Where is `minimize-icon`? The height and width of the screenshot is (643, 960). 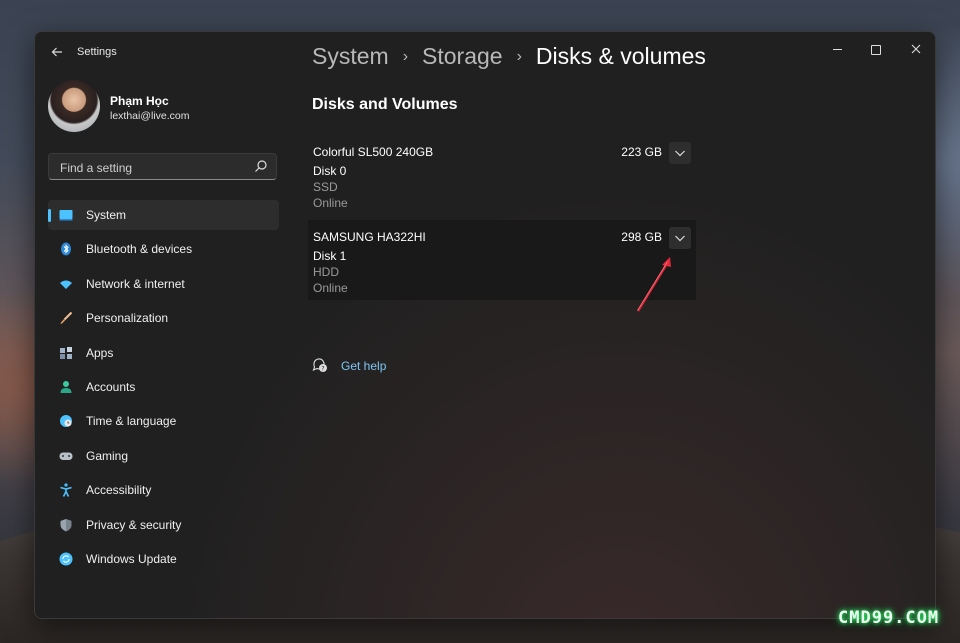 minimize-icon is located at coordinates (837, 50).